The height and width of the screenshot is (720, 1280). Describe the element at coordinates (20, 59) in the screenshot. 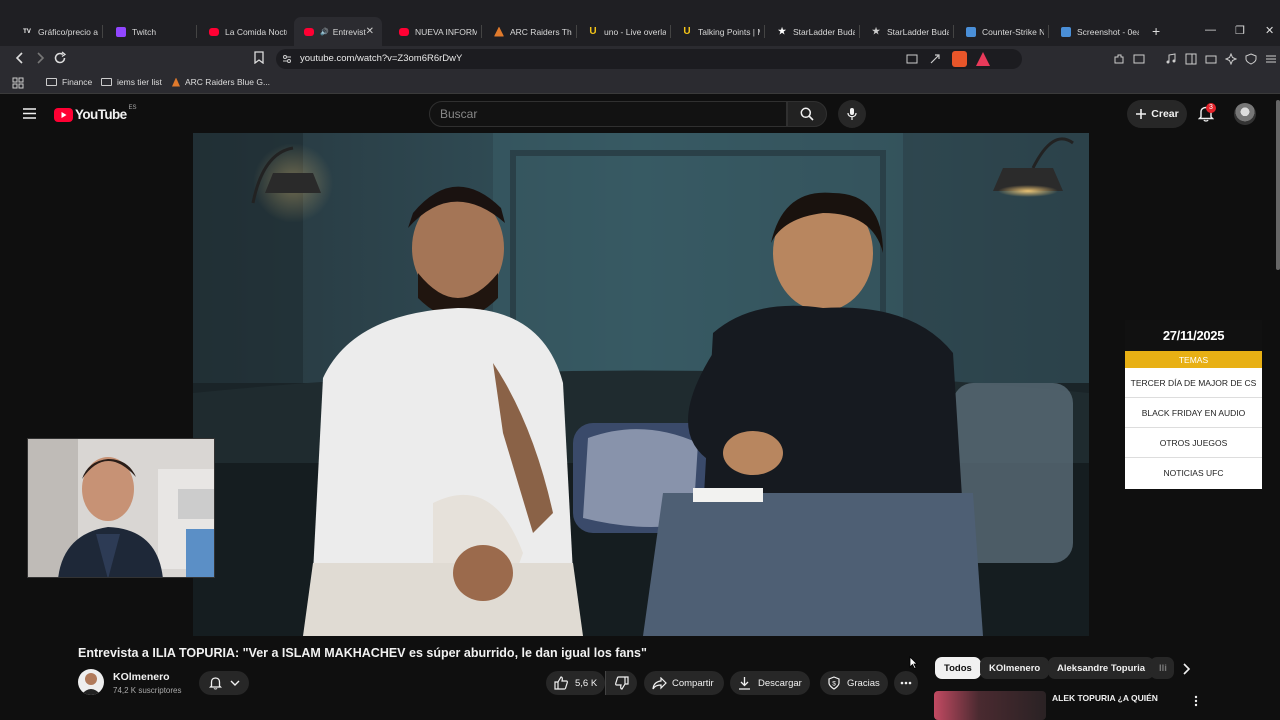

I see `back-button` at that location.